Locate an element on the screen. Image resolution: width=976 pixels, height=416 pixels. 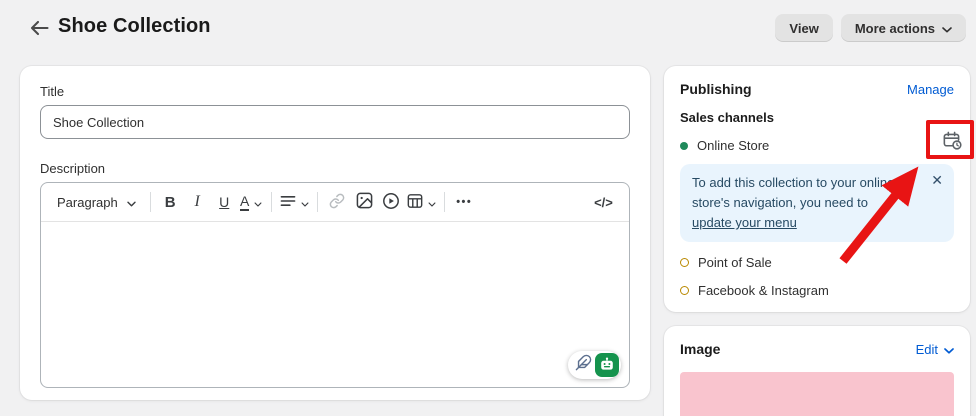
page-title: Shoe Collection is located at coordinates (134, 26).